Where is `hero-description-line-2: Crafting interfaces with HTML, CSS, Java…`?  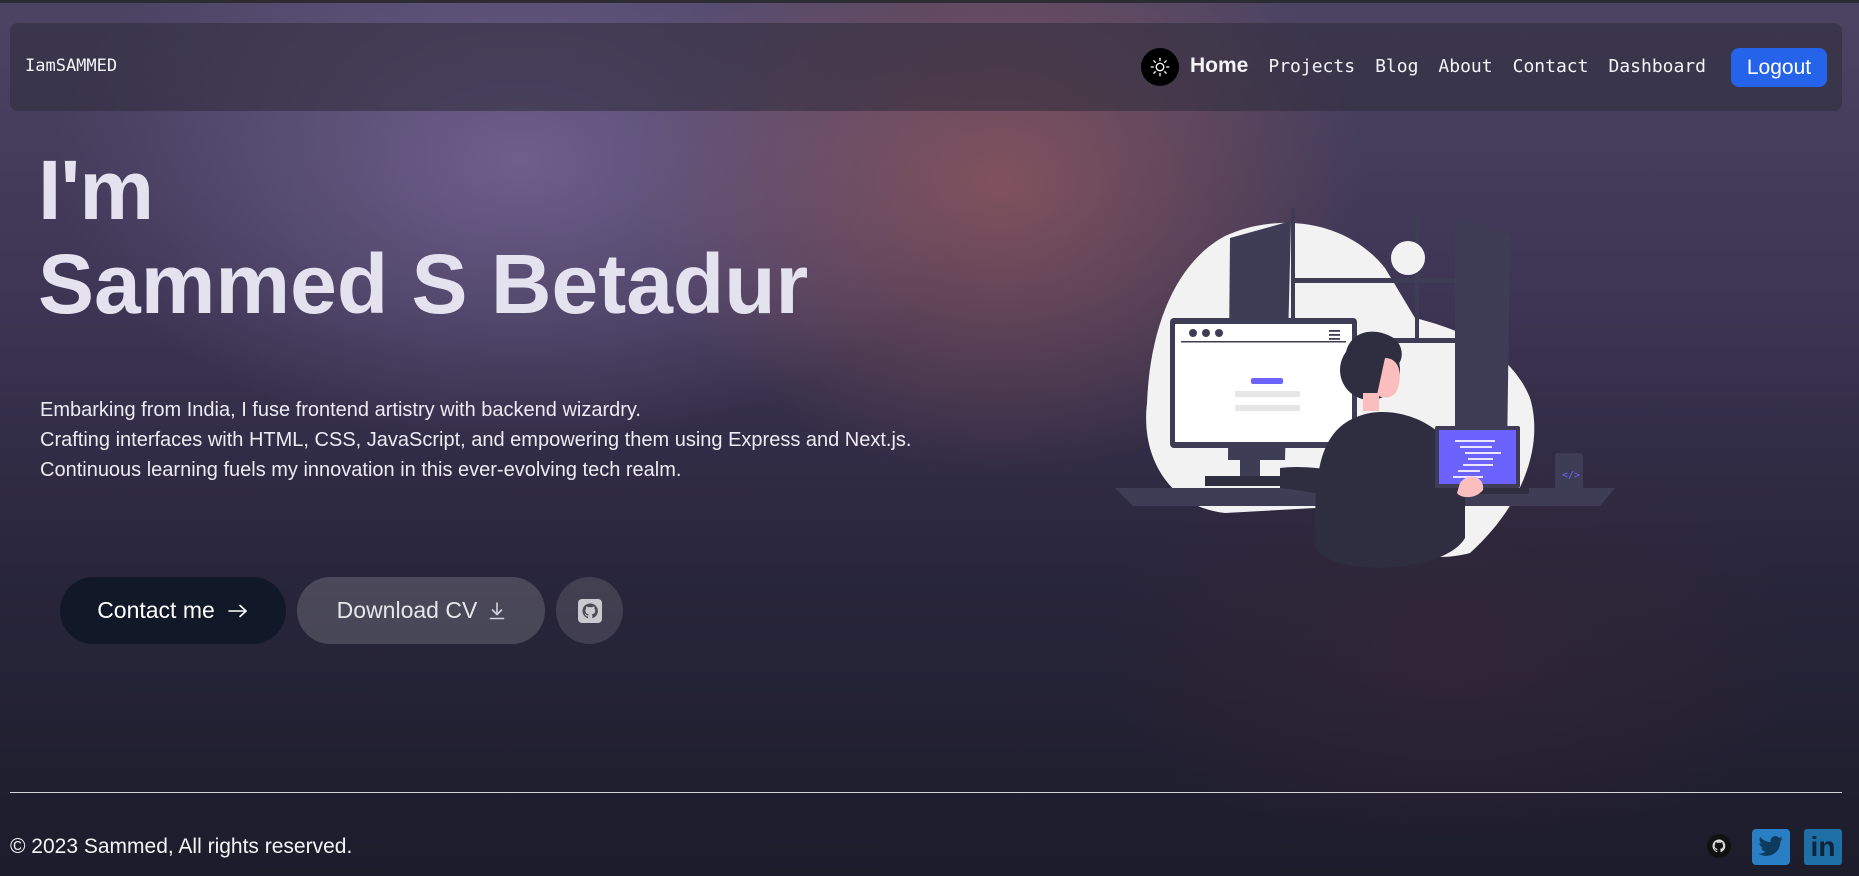 hero-description-line-2: Crafting interfaces with HTML, CSS, Java… is located at coordinates (476, 440).